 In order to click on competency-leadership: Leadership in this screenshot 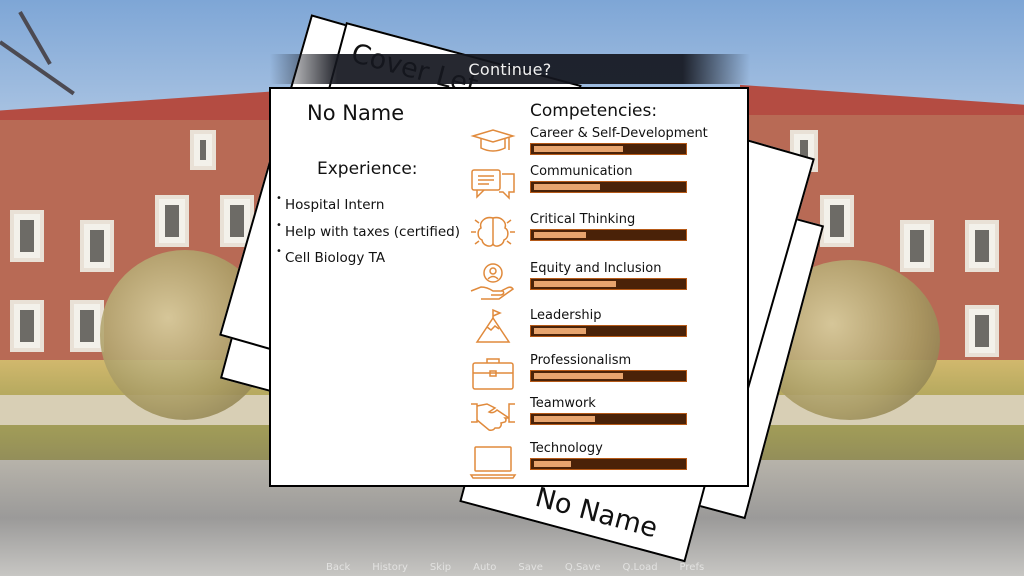, I will do `click(602, 330)`.